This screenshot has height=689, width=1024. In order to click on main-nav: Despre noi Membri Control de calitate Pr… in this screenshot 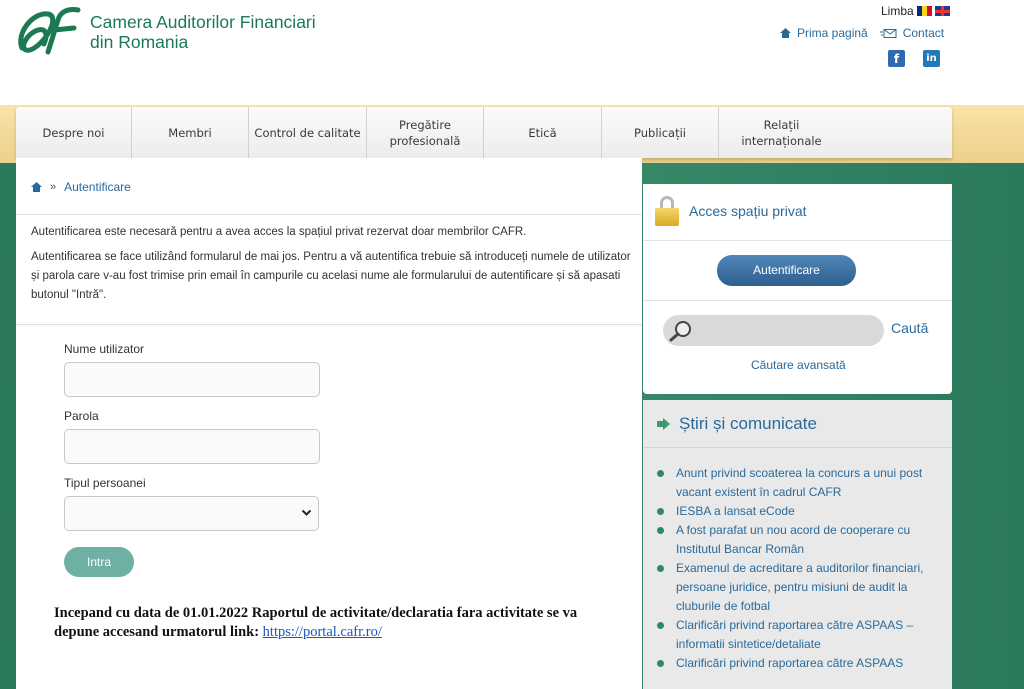, I will do `click(484, 132)`.